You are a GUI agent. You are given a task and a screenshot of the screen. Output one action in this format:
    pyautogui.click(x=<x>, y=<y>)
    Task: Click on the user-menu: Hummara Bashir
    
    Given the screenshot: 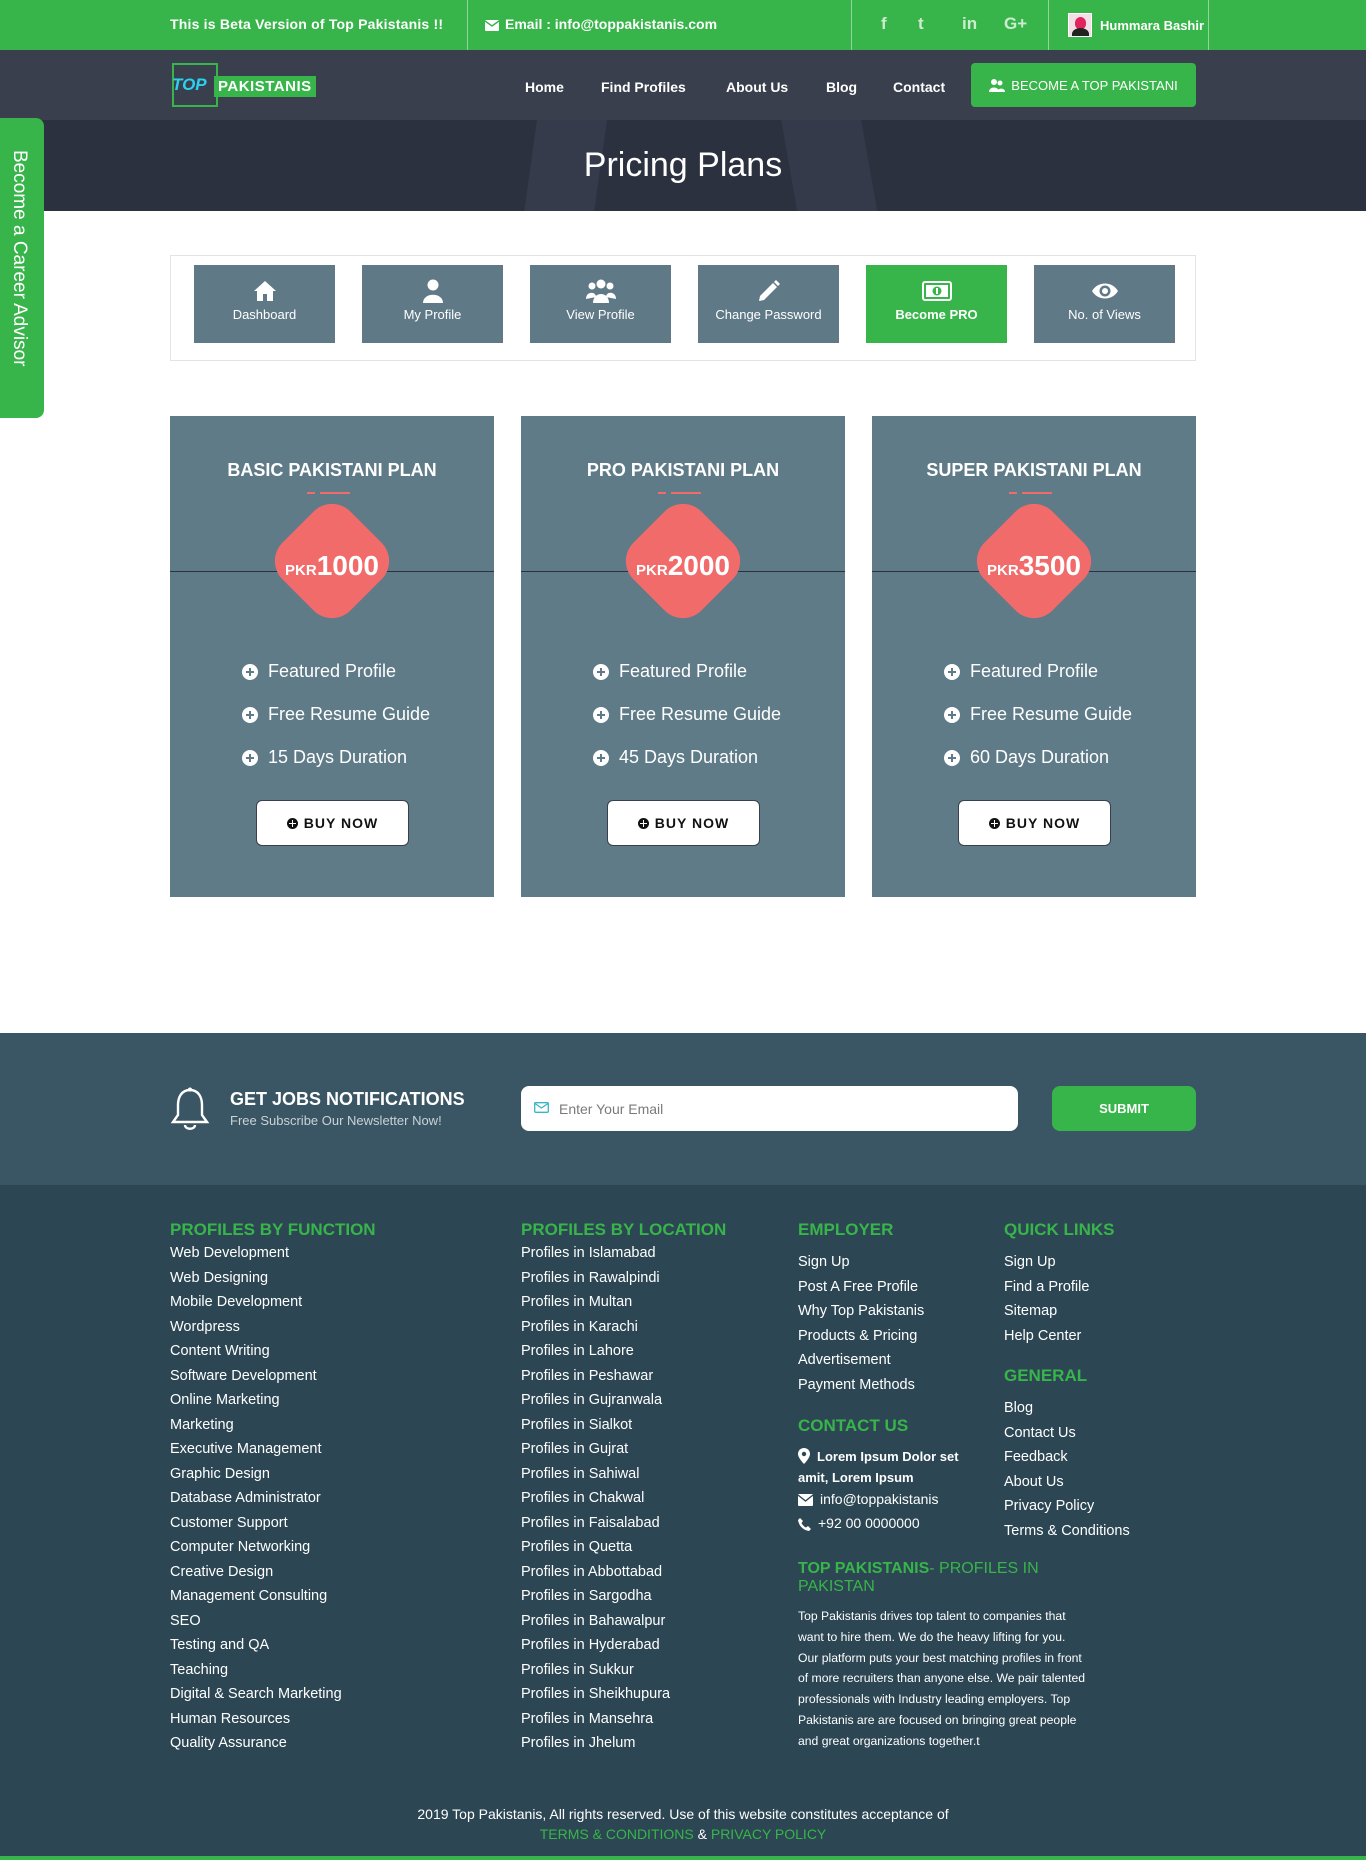 What is the action you would take?
    pyautogui.click(x=1136, y=25)
    